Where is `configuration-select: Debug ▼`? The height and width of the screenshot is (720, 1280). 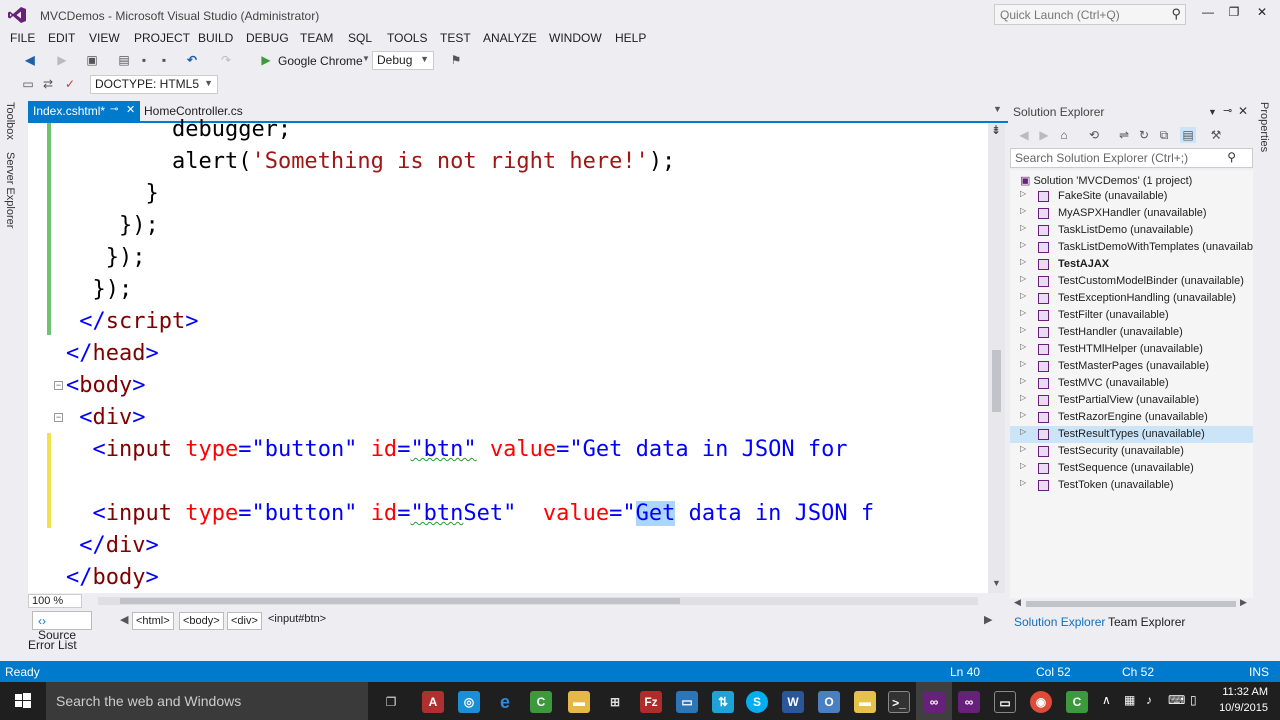 configuration-select: Debug ▼ is located at coordinates (403, 60).